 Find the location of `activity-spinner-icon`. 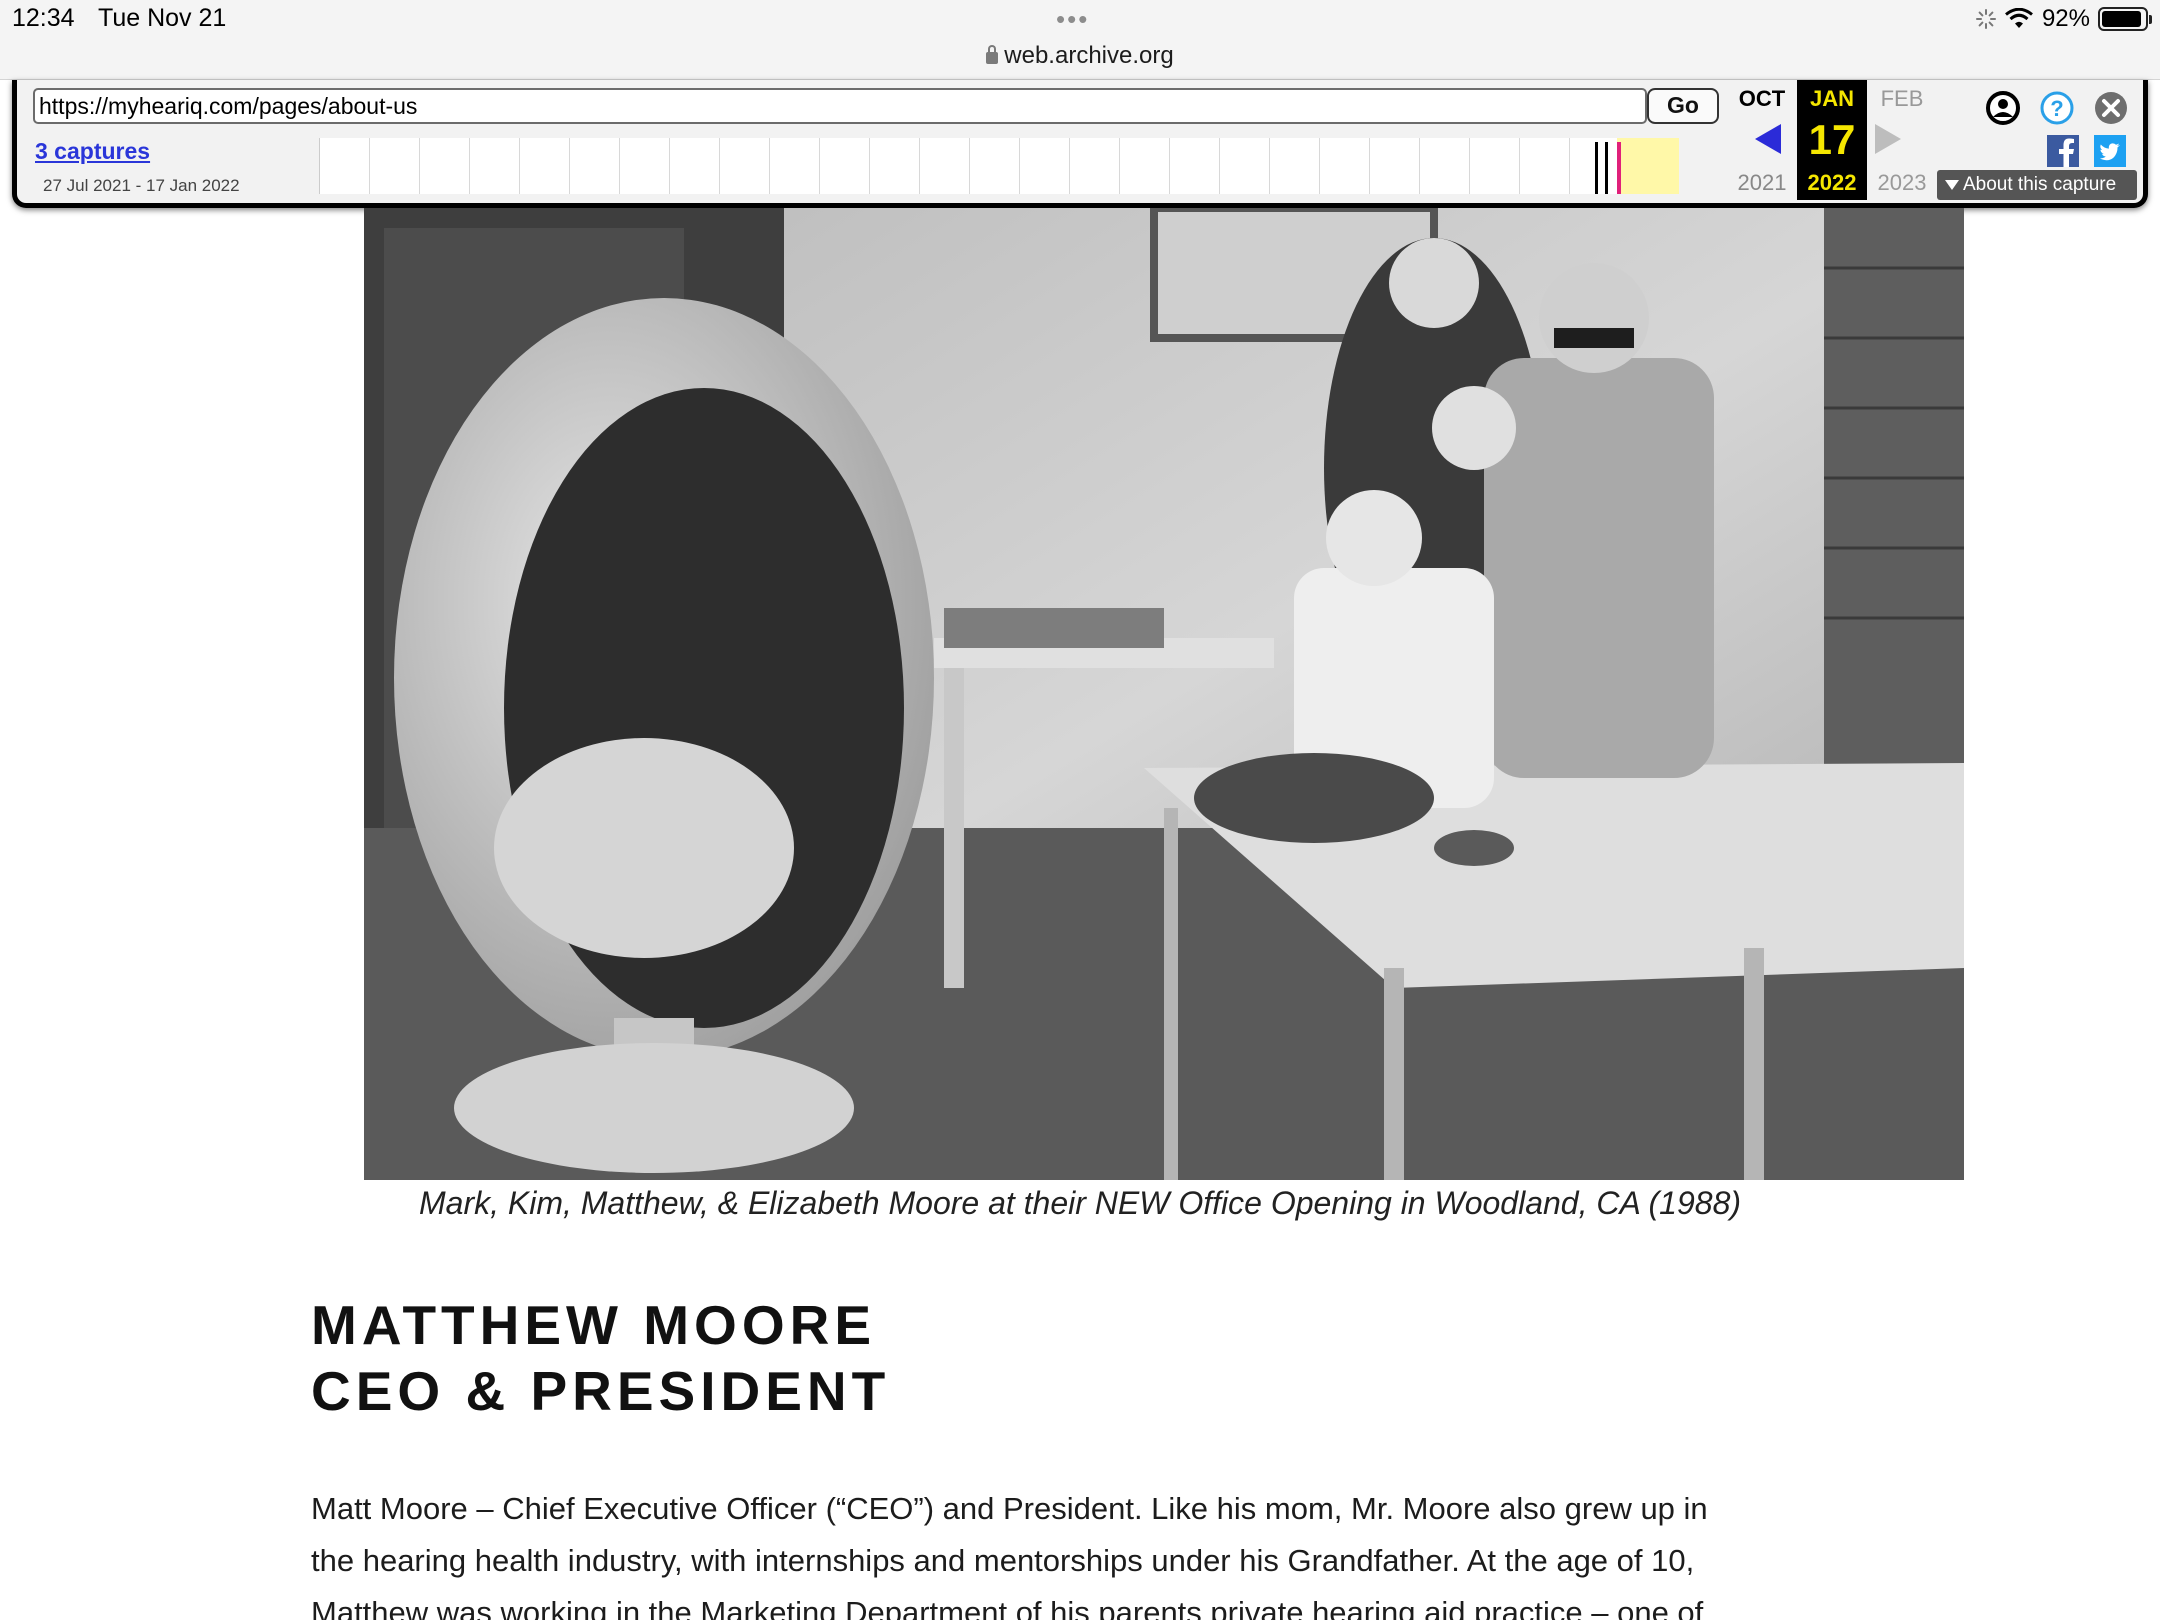

activity-spinner-icon is located at coordinates (1985, 19).